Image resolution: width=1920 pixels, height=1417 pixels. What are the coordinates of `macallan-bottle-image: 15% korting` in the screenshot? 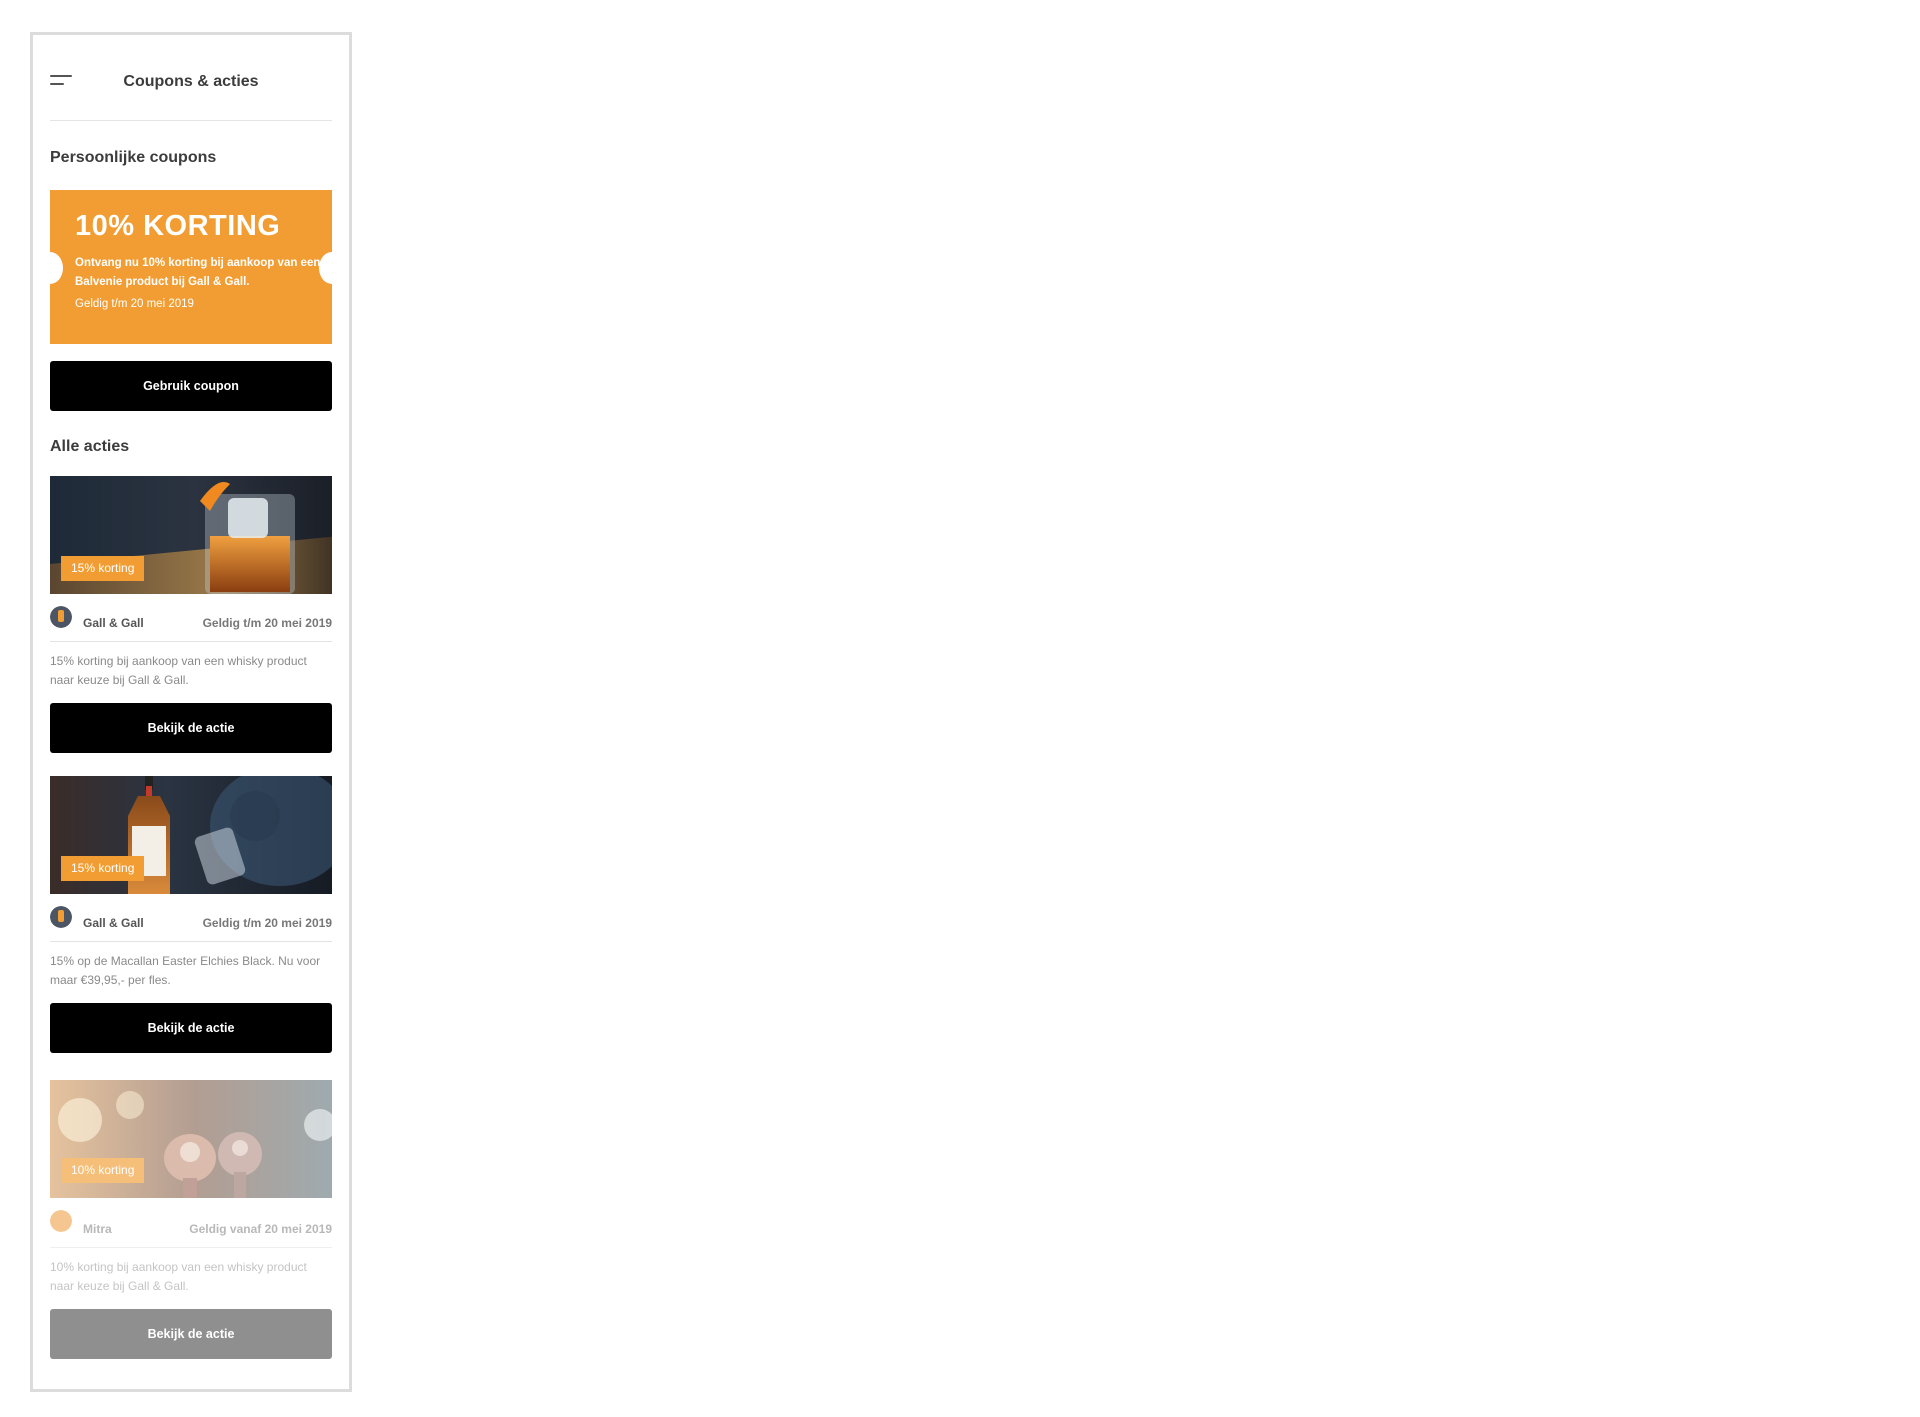 It's located at (191, 835).